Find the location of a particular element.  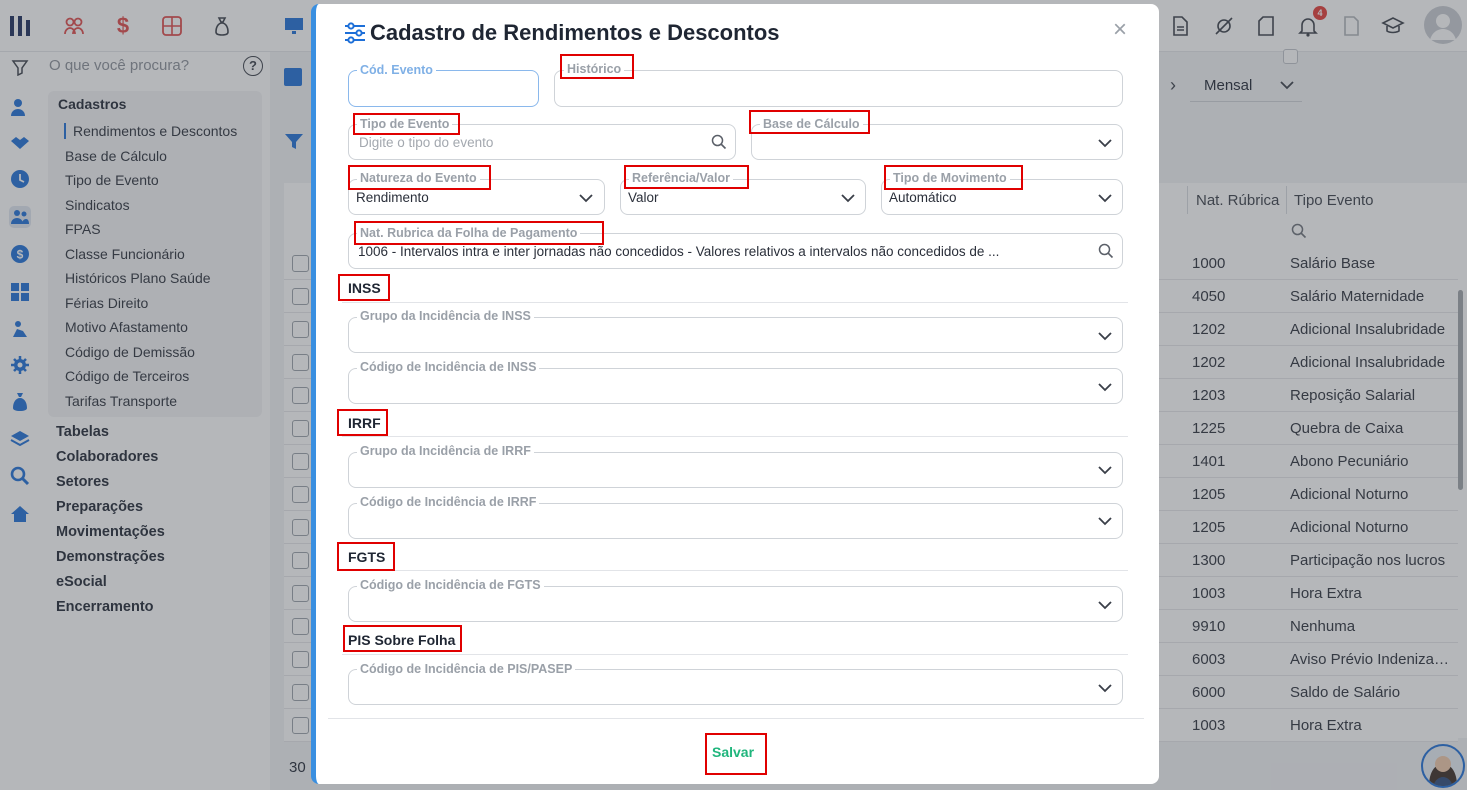

section-irrf-divider is located at coordinates (735, 436).